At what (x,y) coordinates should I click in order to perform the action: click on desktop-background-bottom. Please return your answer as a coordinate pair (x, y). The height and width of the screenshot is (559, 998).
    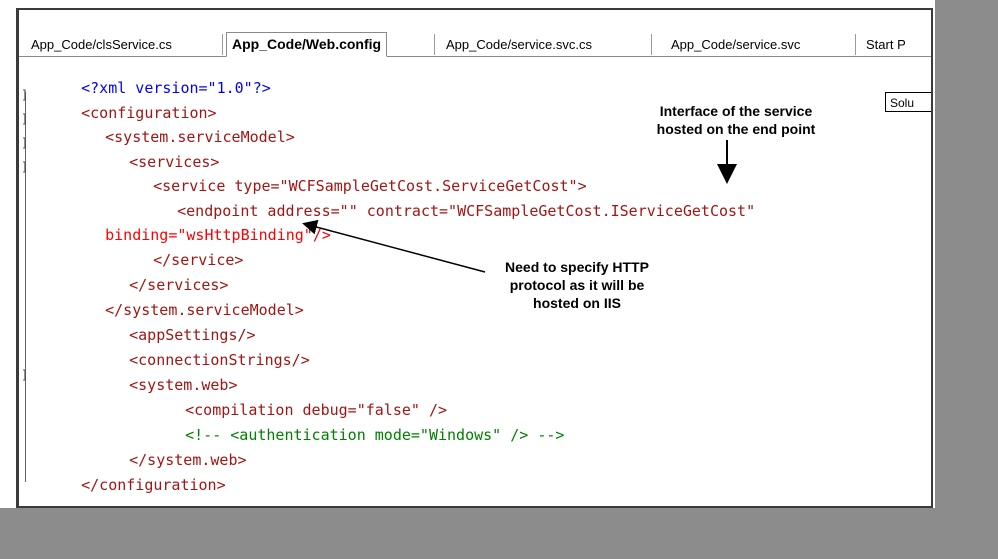
    Looking at the image, I should click on (467, 533).